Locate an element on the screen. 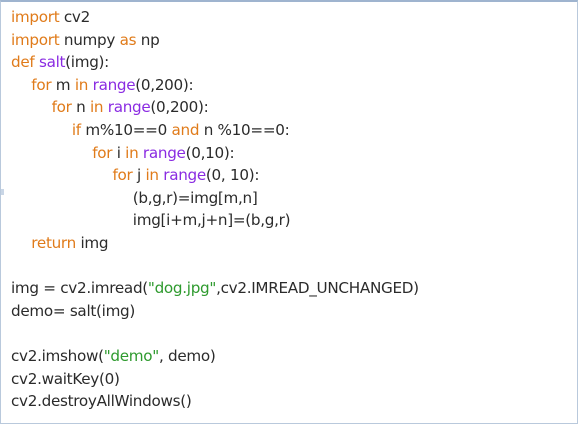 The height and width of the screenshot is (424, 578). code-token-text: img = cv2.imread( is located at coordinates (79, 288).